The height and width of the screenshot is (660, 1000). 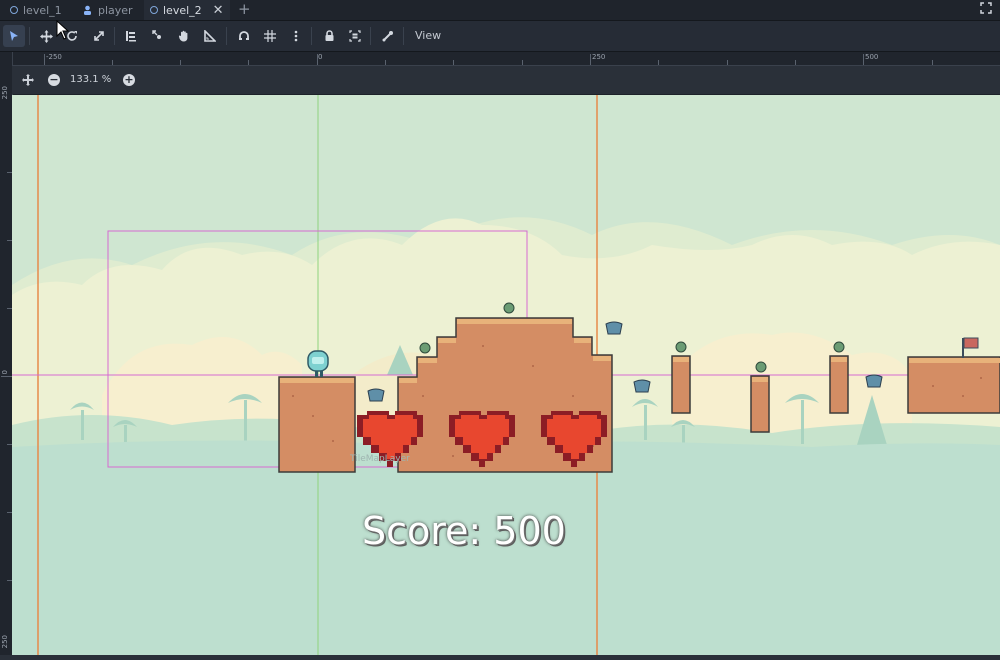 I want to click on zoom-in-button: +, so click(x=129, y=80).